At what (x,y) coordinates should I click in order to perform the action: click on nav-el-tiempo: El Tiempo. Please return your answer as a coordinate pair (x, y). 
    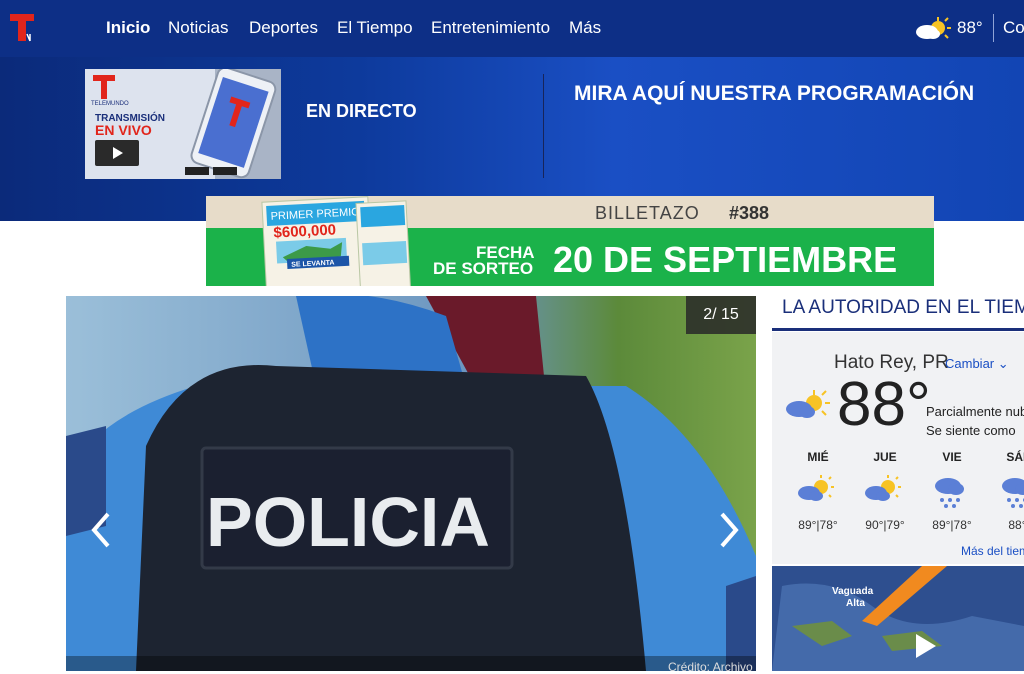
    Looking at the image, I should click on (375, 28).